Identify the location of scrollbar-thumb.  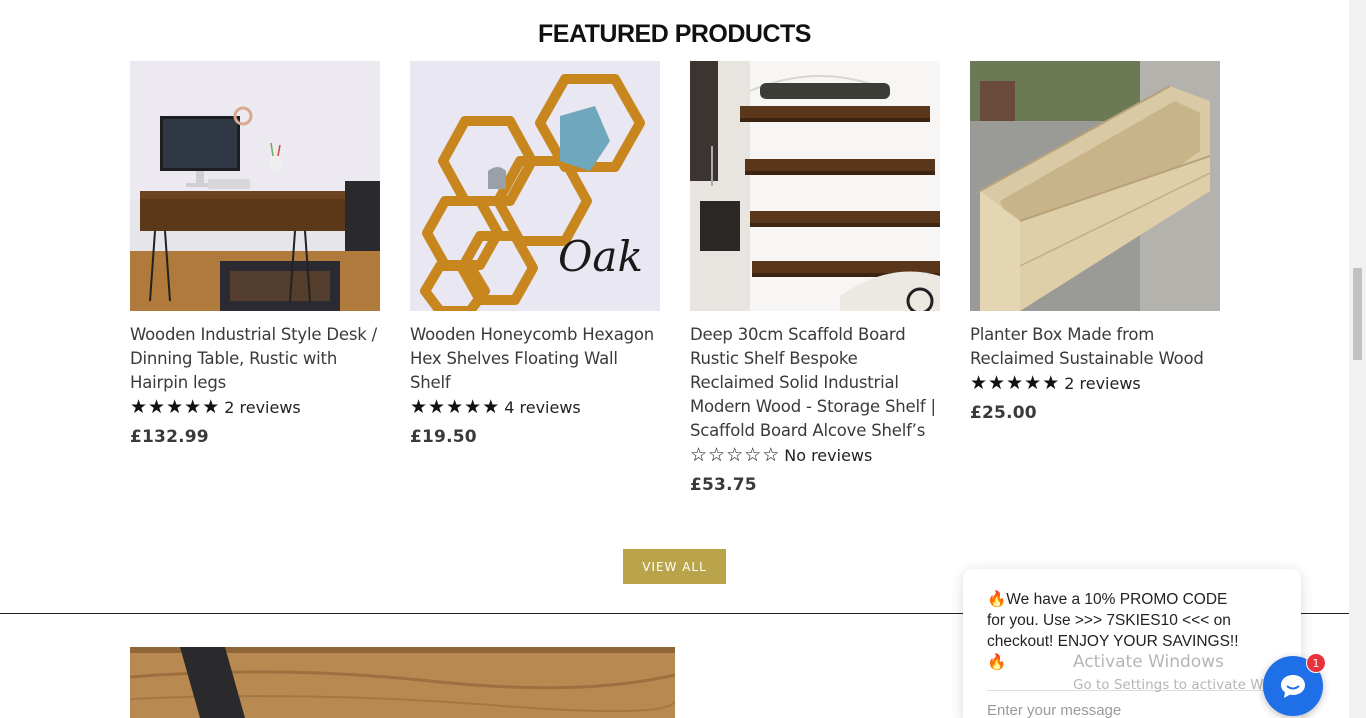
(1357, 314).